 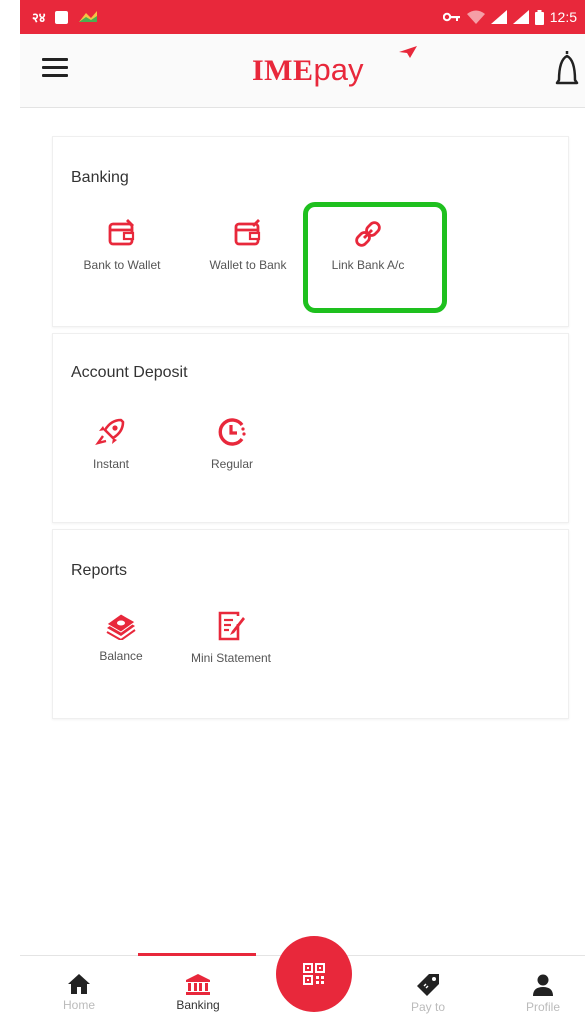 What do you see at coordinates (283, 70) in the screenshot?
I see `logo-brand: IME` at bounding box center [283, 70].